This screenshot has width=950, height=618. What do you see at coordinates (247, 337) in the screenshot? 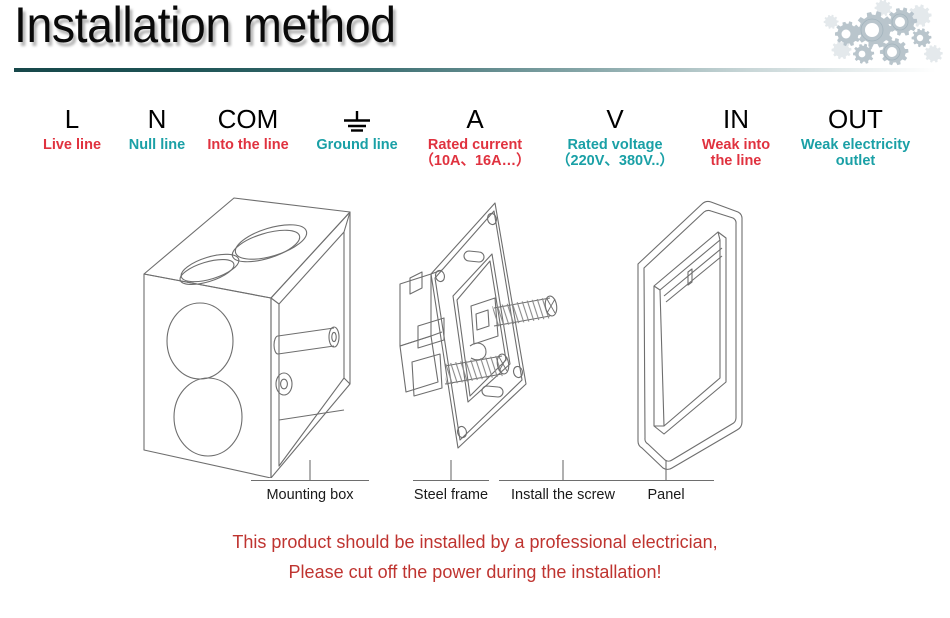
I see `mounting-box-illustration` at bounding box center [247, 337].